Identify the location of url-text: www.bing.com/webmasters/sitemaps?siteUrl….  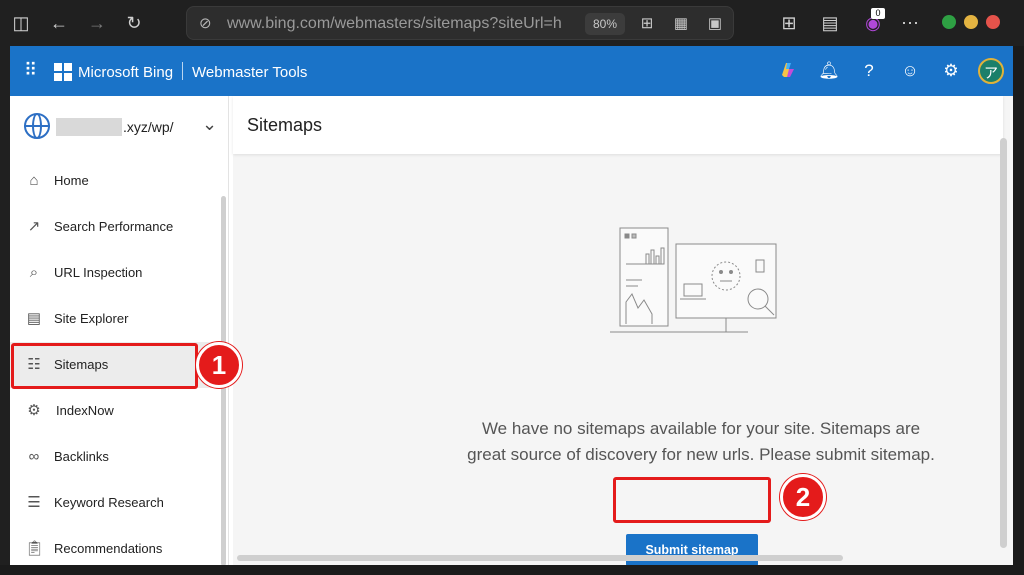
(394, 24).